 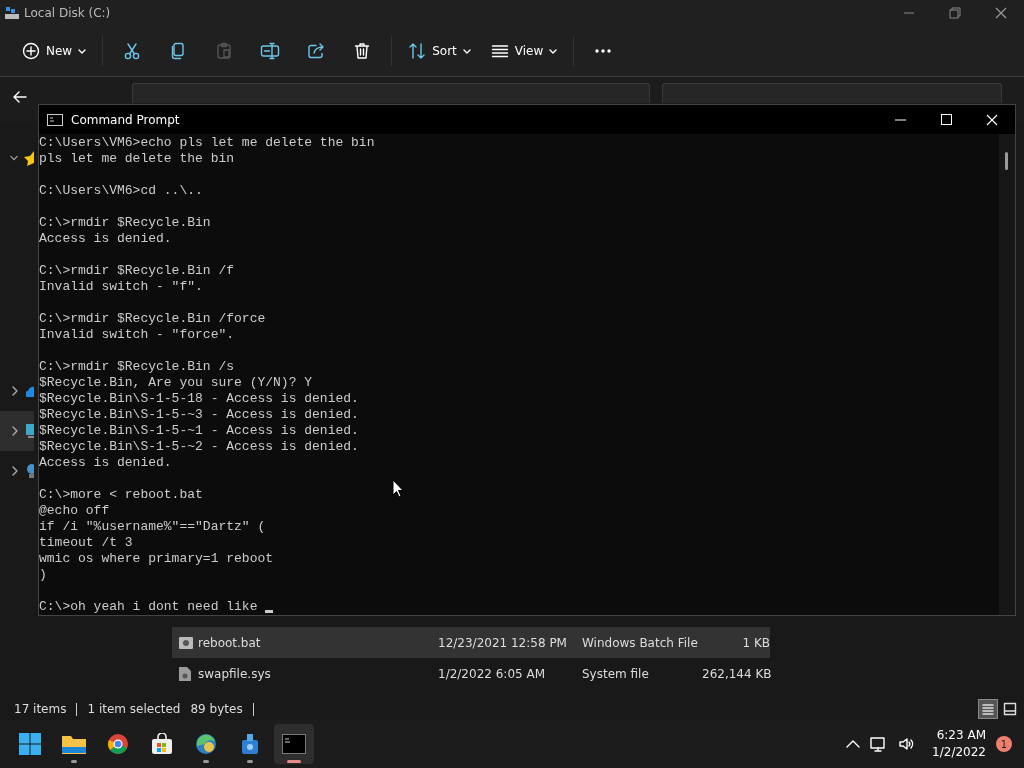 I want to click on drive-icon, so click(x=12, y=13).